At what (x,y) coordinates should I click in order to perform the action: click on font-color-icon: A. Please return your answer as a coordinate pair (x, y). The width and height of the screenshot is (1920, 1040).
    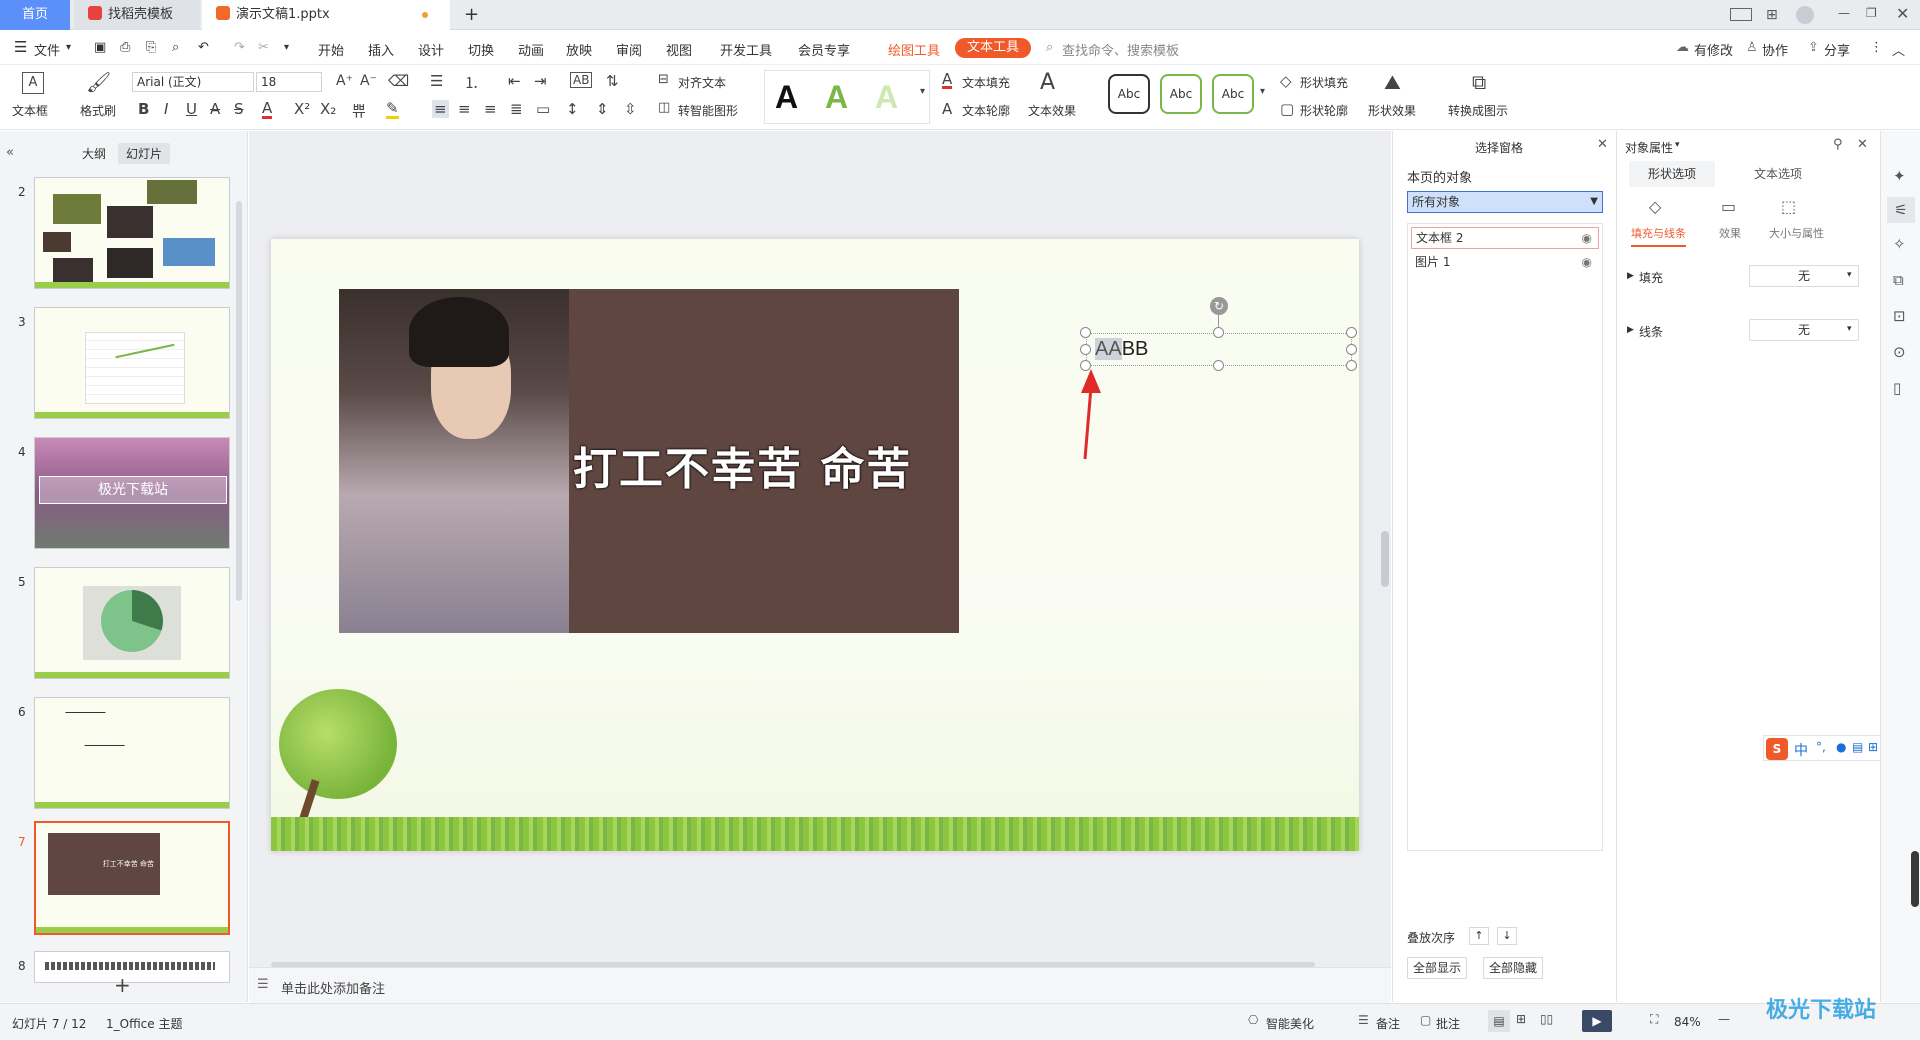
    Looking at the image, I should click on (267, 109).